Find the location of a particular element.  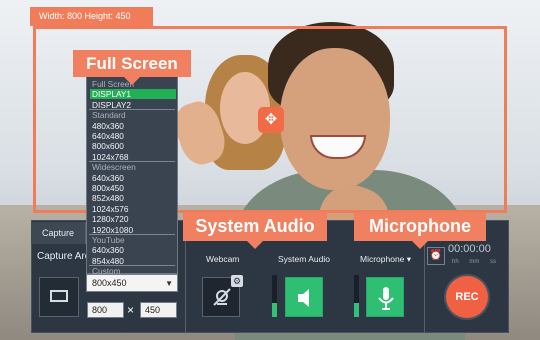

capture-height-input: 450 is located at coordinates (158, 310).